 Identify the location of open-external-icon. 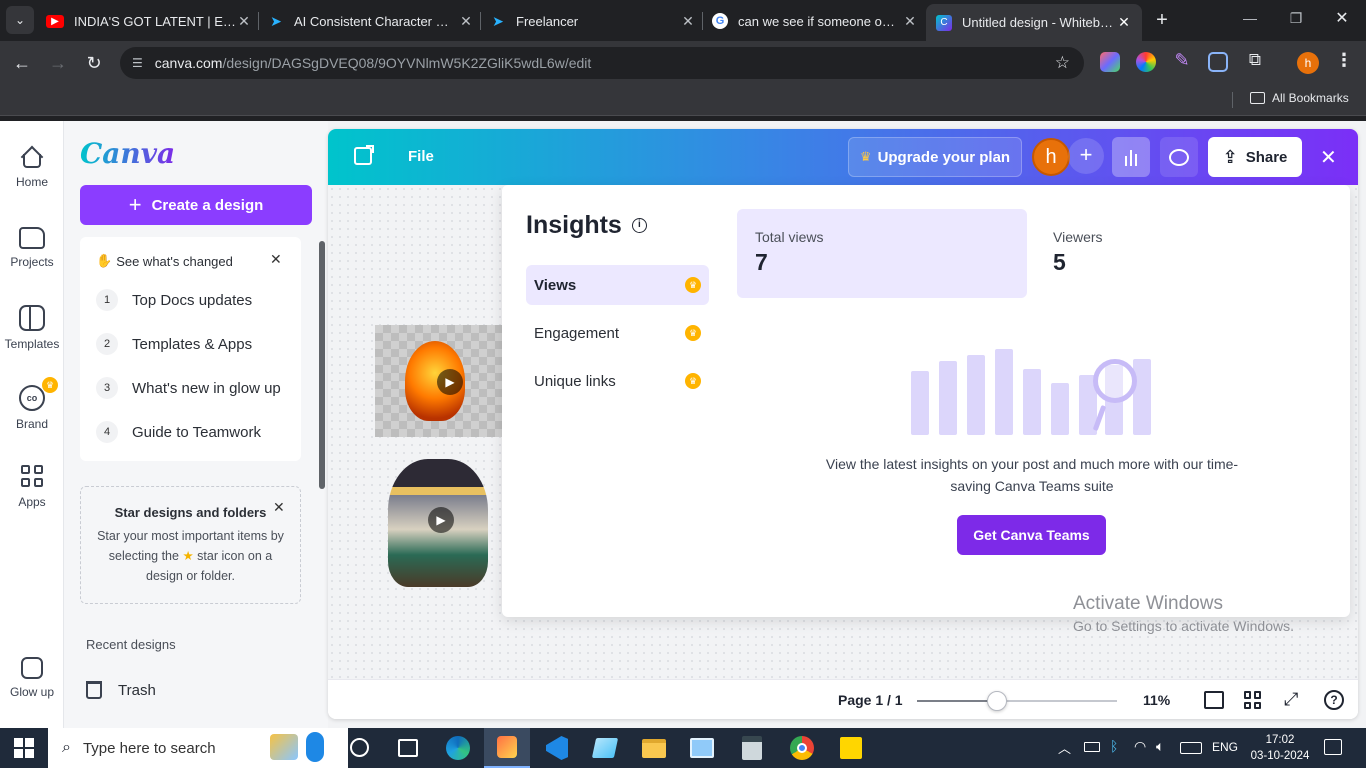
(364, 155).